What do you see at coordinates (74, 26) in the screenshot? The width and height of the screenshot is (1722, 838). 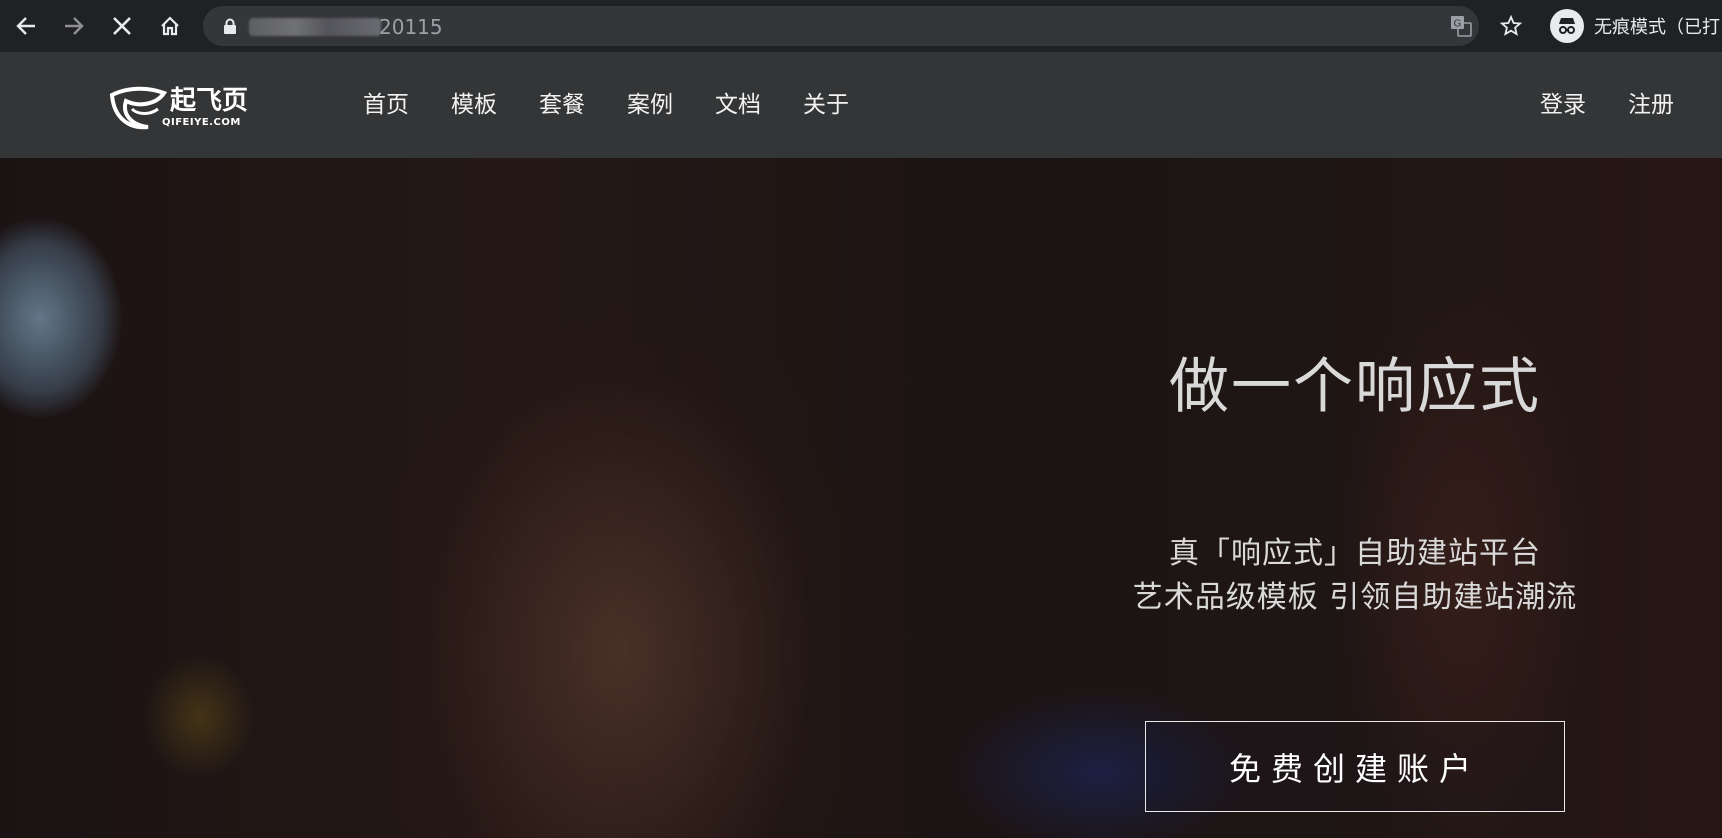 I see `forward-arrow-icon` at bounding box center [74, 26].